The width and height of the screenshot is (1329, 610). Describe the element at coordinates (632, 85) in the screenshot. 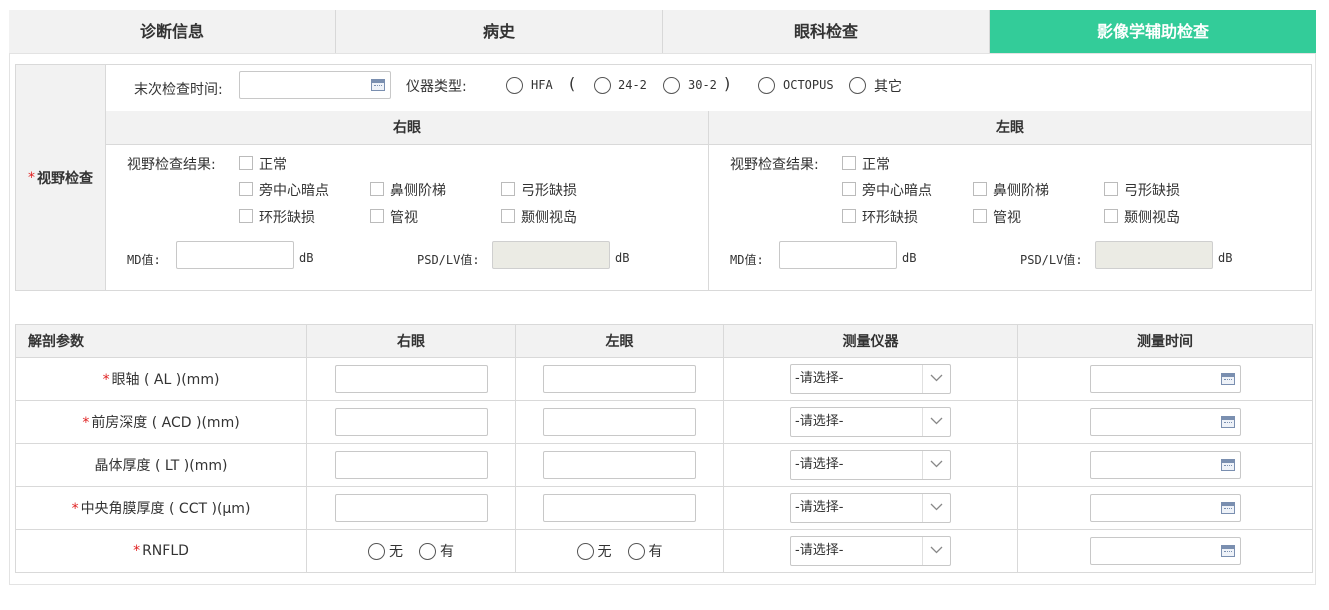

I see `24-2-label: 24-2` at that location.